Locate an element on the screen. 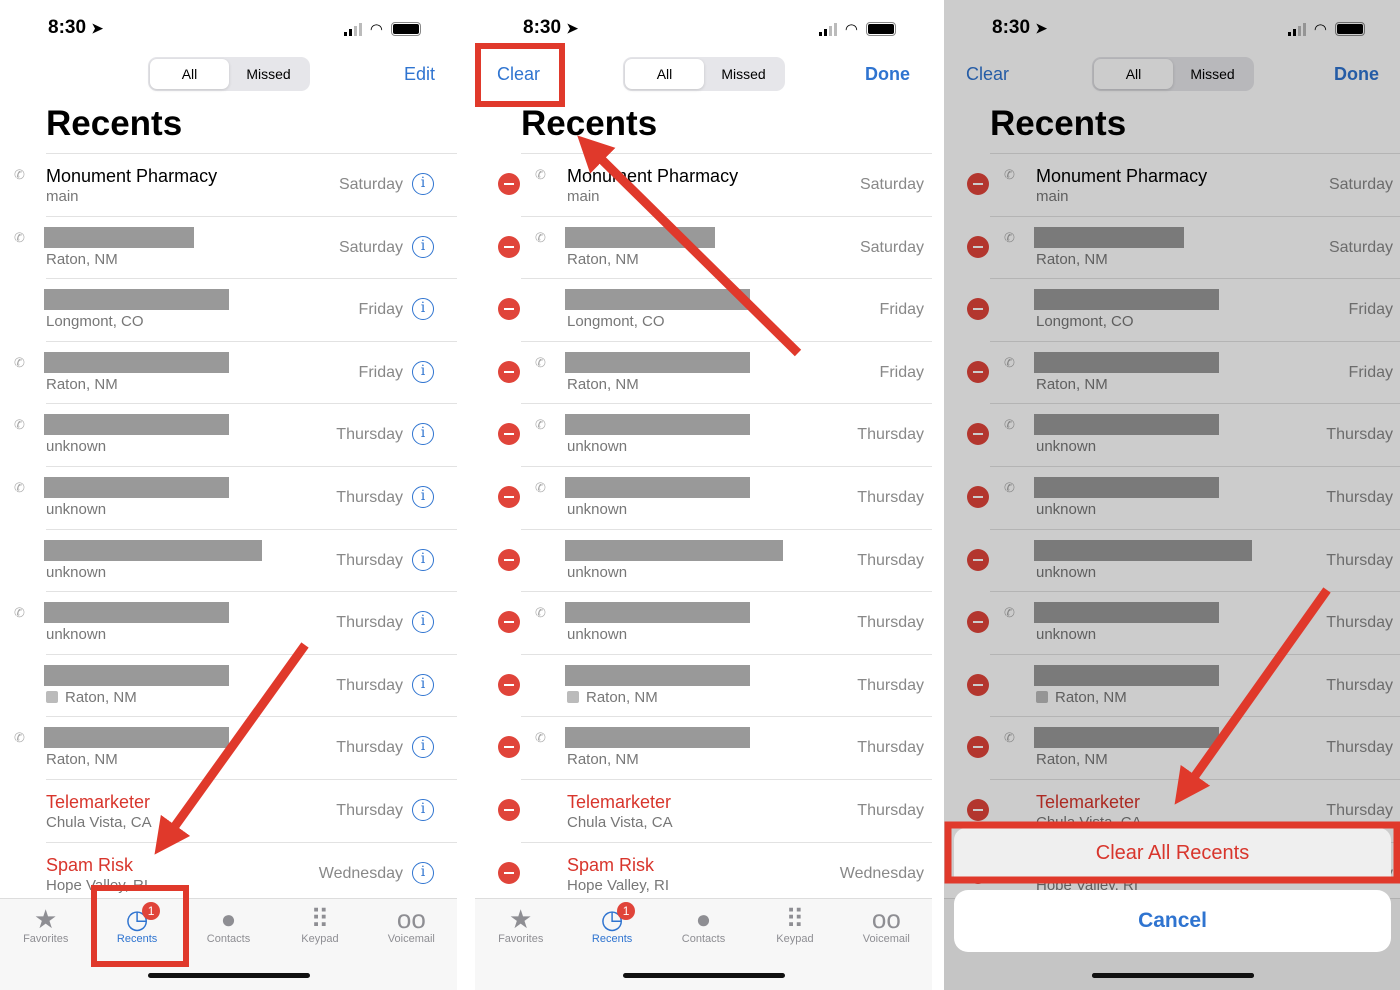 Image resolution: width=1400 pixels, height=990 pixels. checkbox-icon is located at coordinates (52, 696).